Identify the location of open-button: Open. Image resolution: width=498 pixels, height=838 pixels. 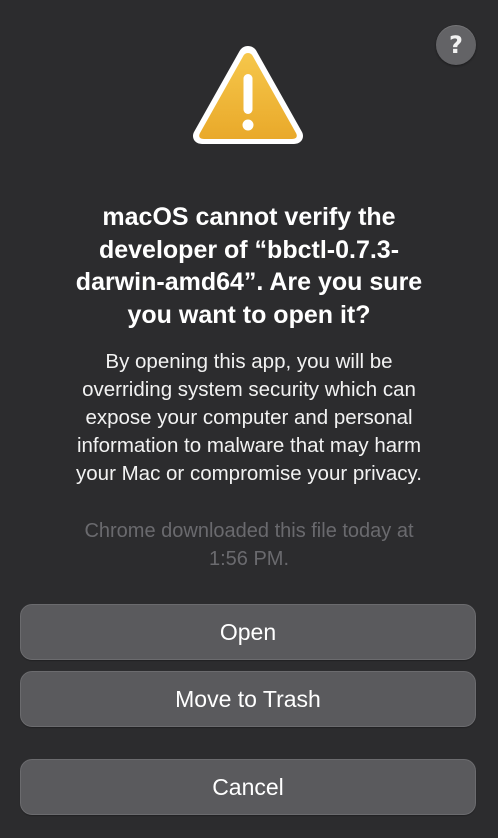
(248, 632).